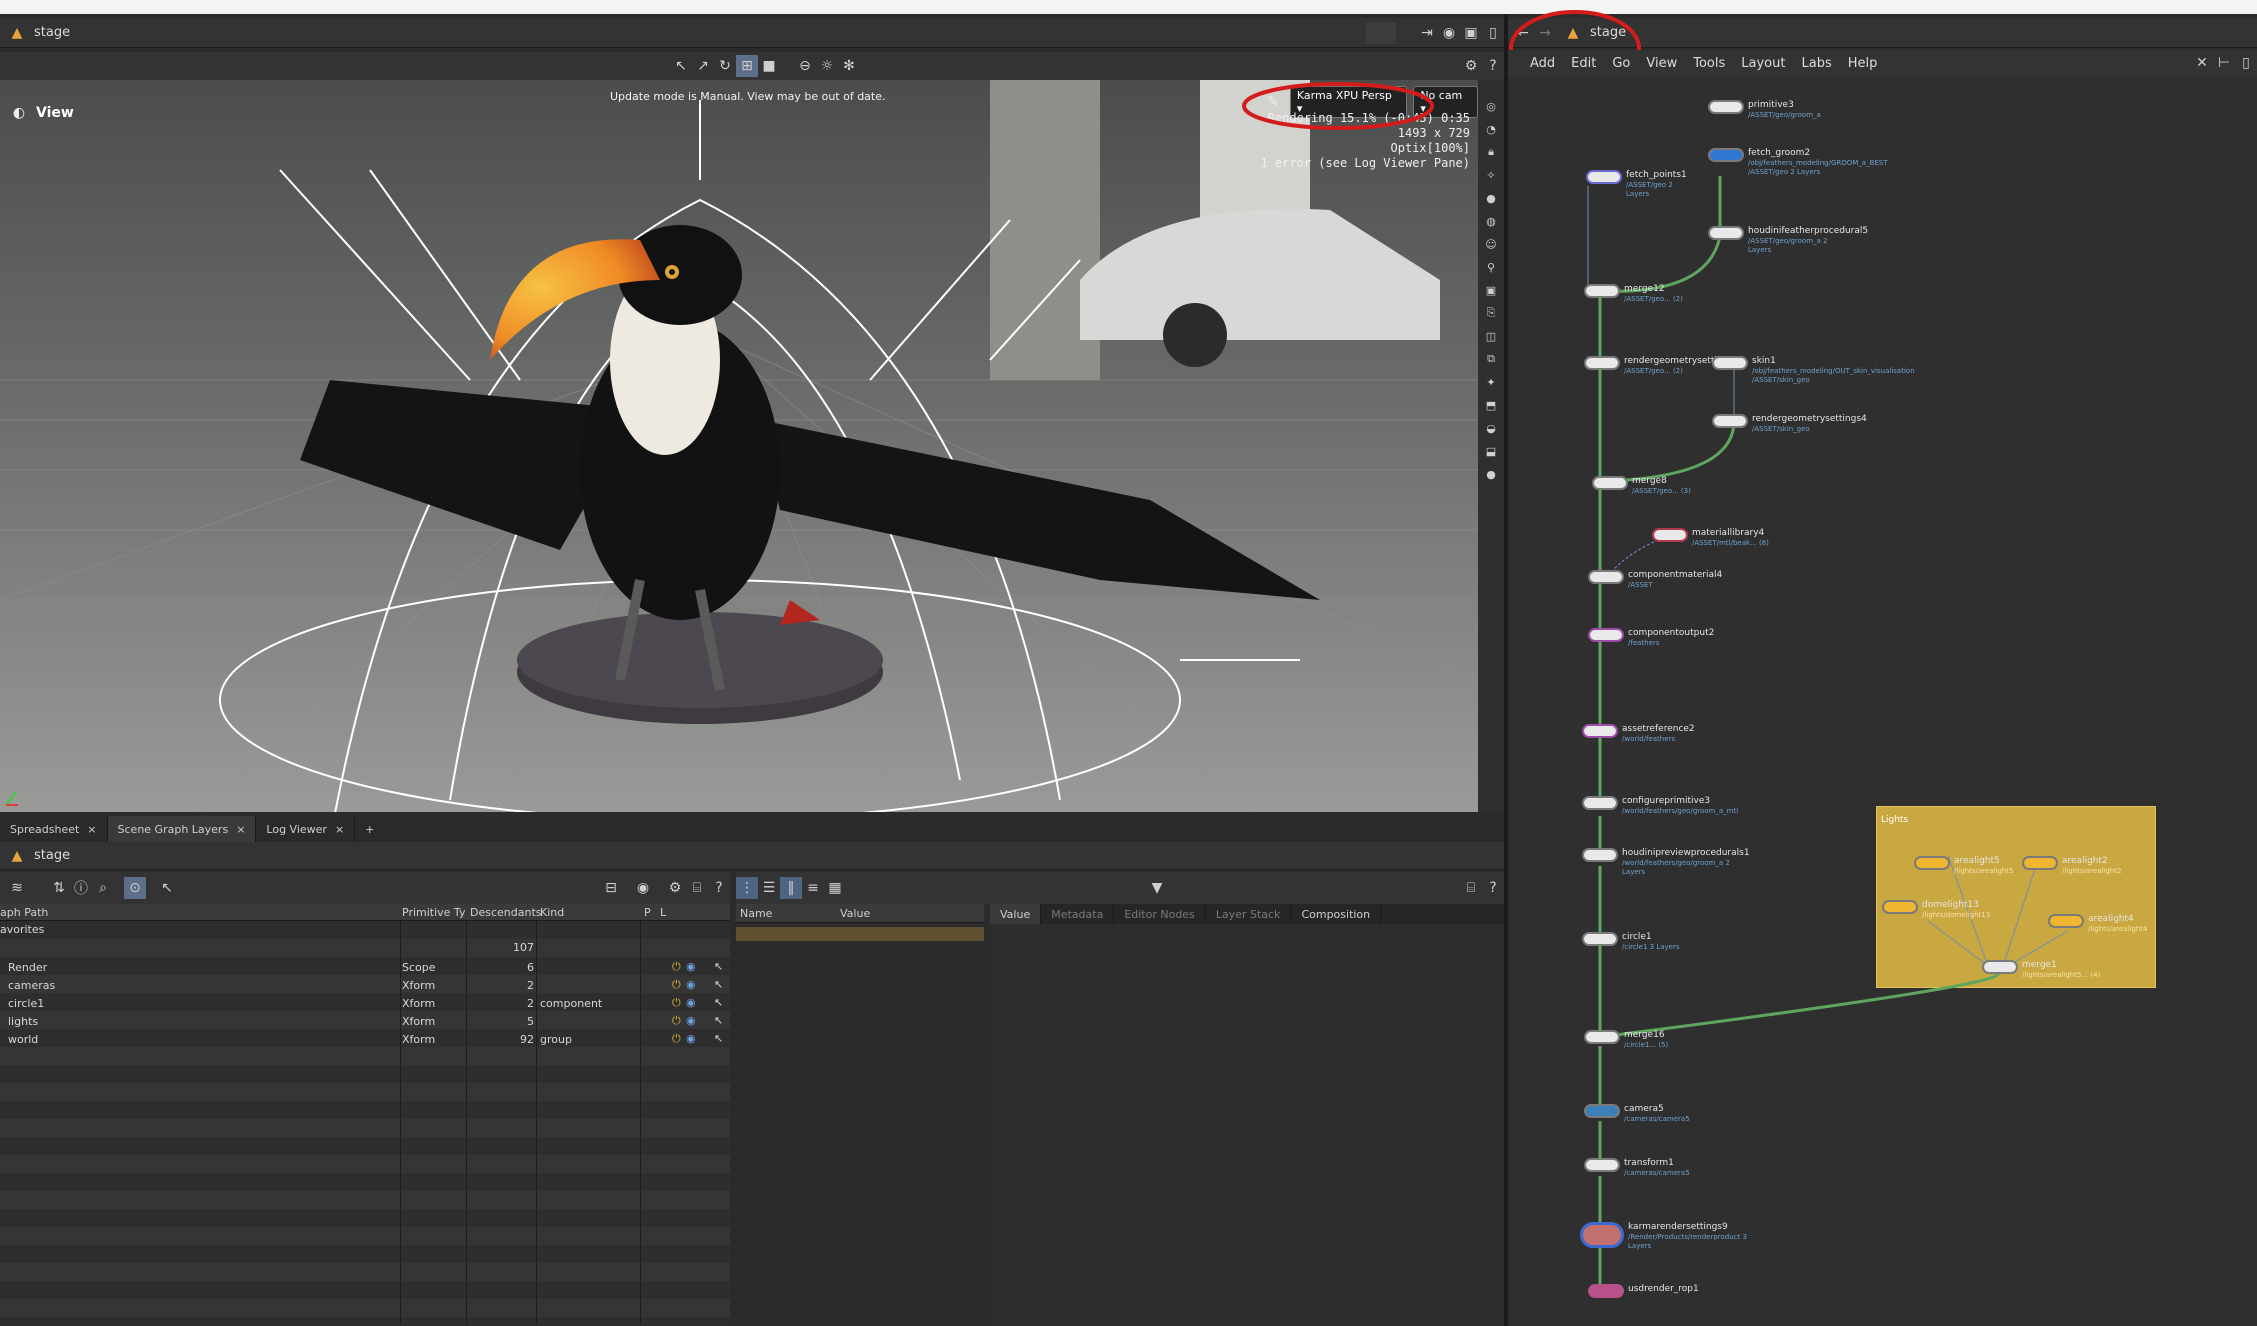  I want to click on menu-labs: Labs, so click(1816, 63).